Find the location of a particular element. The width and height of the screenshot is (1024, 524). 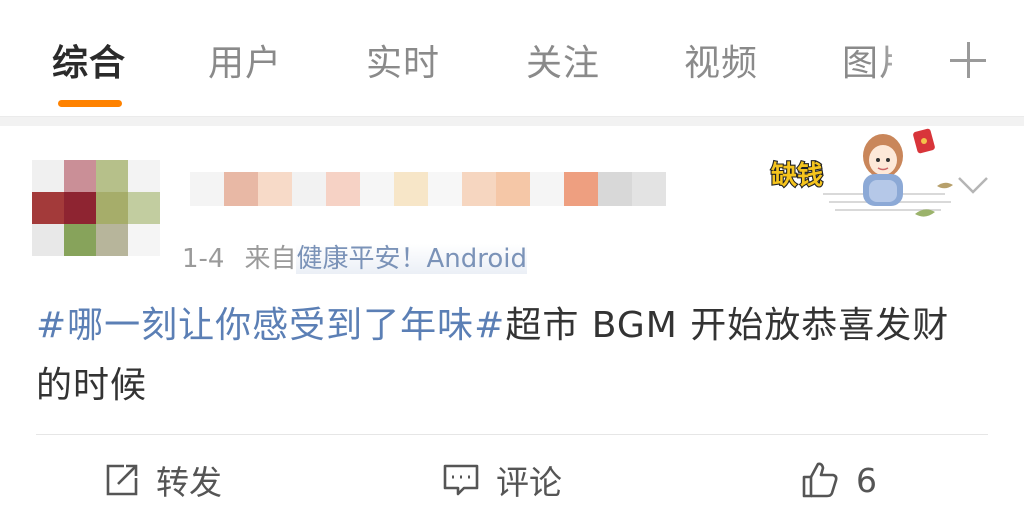

repost-label: 转发 is located at coordinates (189, 482).